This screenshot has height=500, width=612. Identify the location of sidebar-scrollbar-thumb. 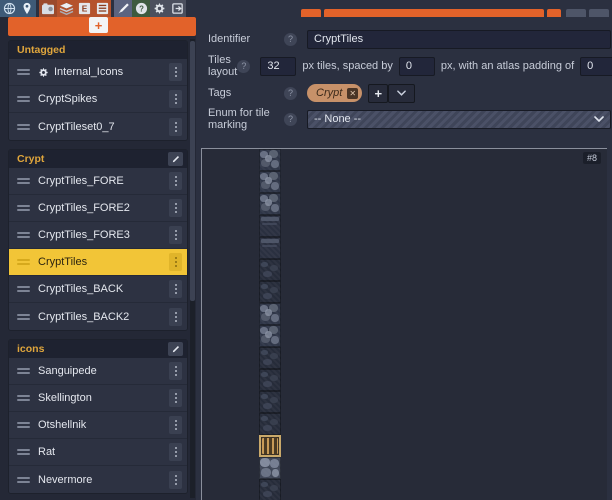
(192, 171).